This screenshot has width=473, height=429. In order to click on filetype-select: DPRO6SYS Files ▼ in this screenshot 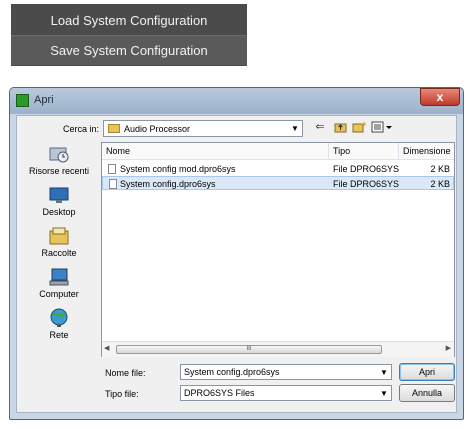, I will do `click(286, 393)`.